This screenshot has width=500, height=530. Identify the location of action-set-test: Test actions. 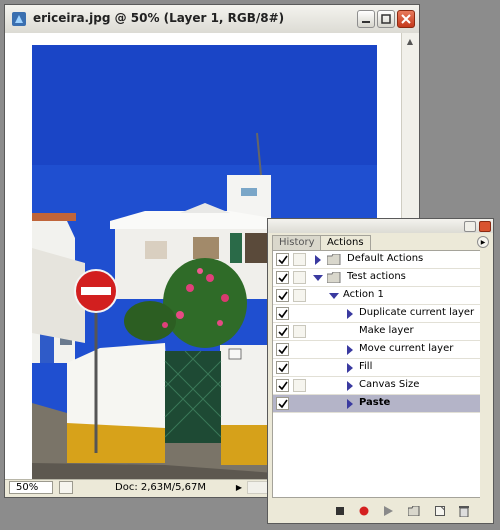
(377, 278).